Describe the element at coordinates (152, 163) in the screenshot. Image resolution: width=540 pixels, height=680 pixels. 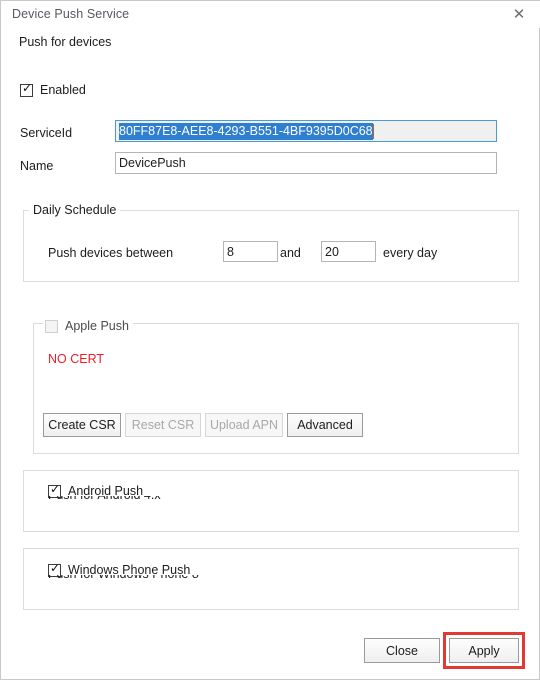
I see `name-value: DevicePush` at that location.